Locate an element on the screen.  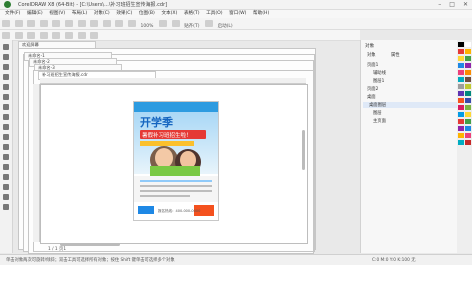
copy-icon is located at coordinates (68, 23).